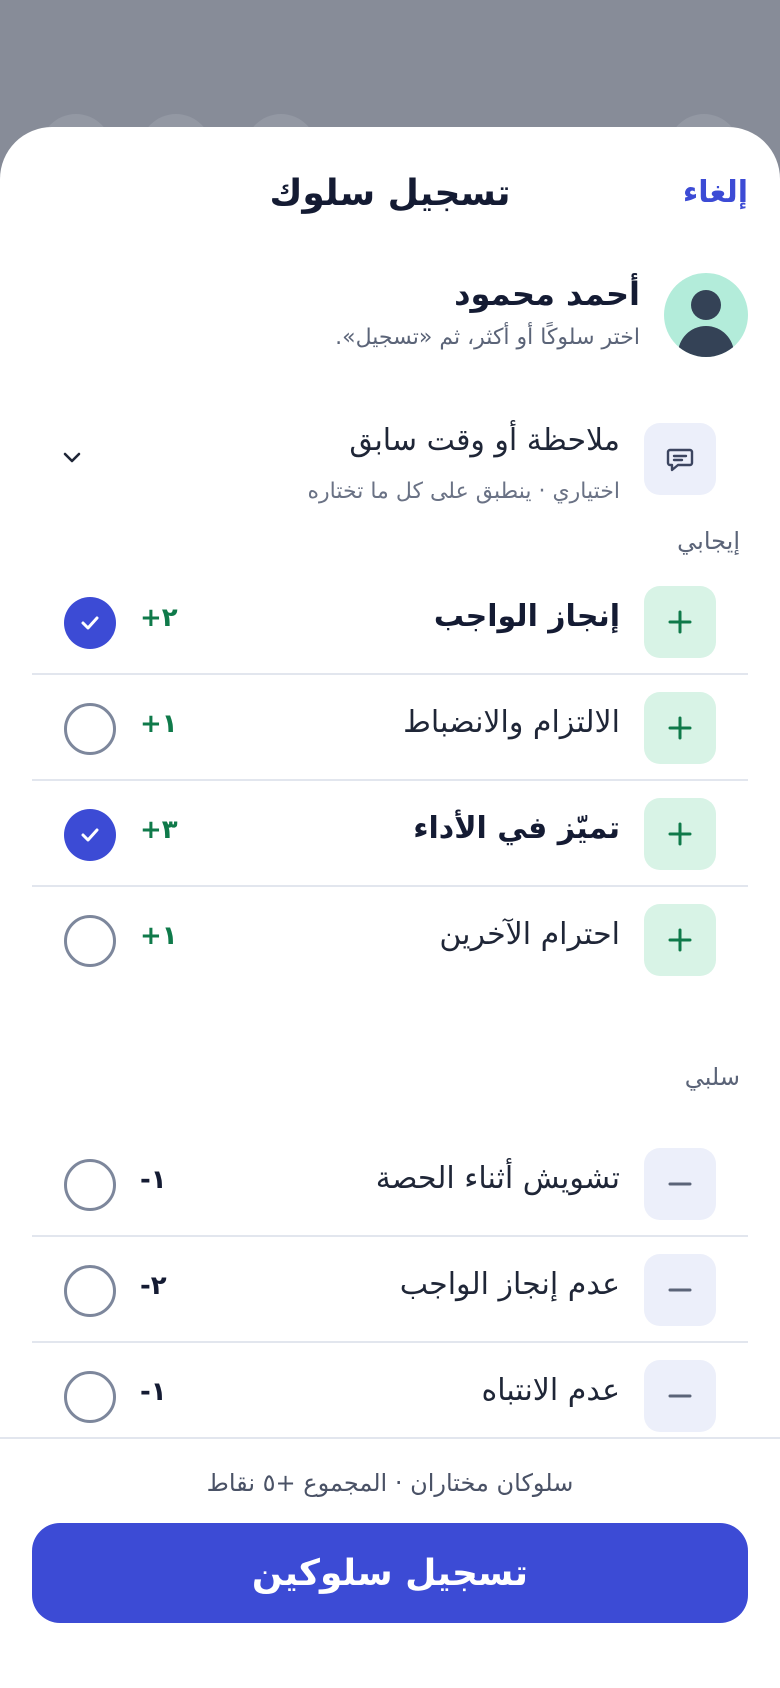 The width and height of the screenshot is (780, 1688). I want to click on student-avatar, so click(706, 315).